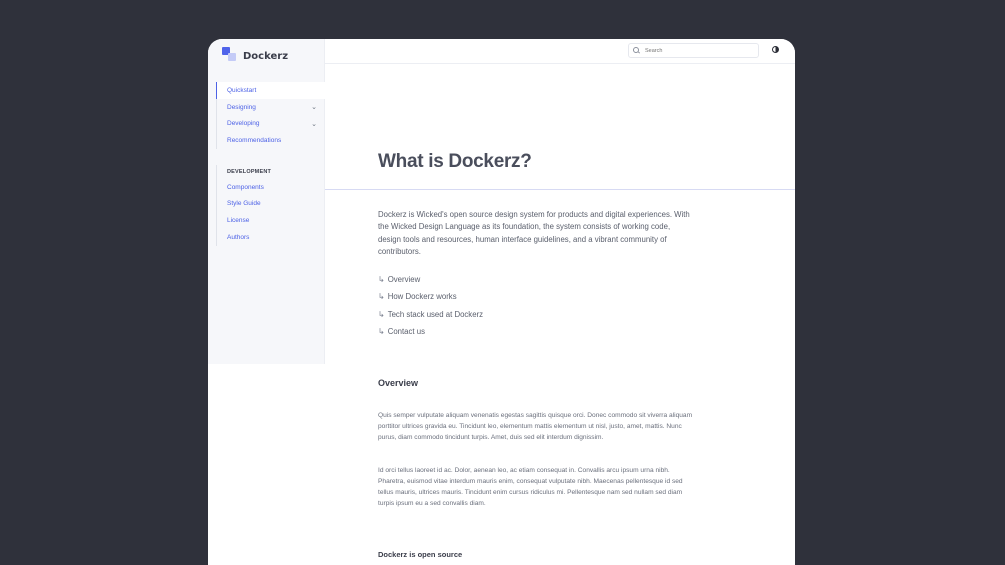 This screenshot has height=565, width=1005. I want to click on search-input, so click(695, 50).